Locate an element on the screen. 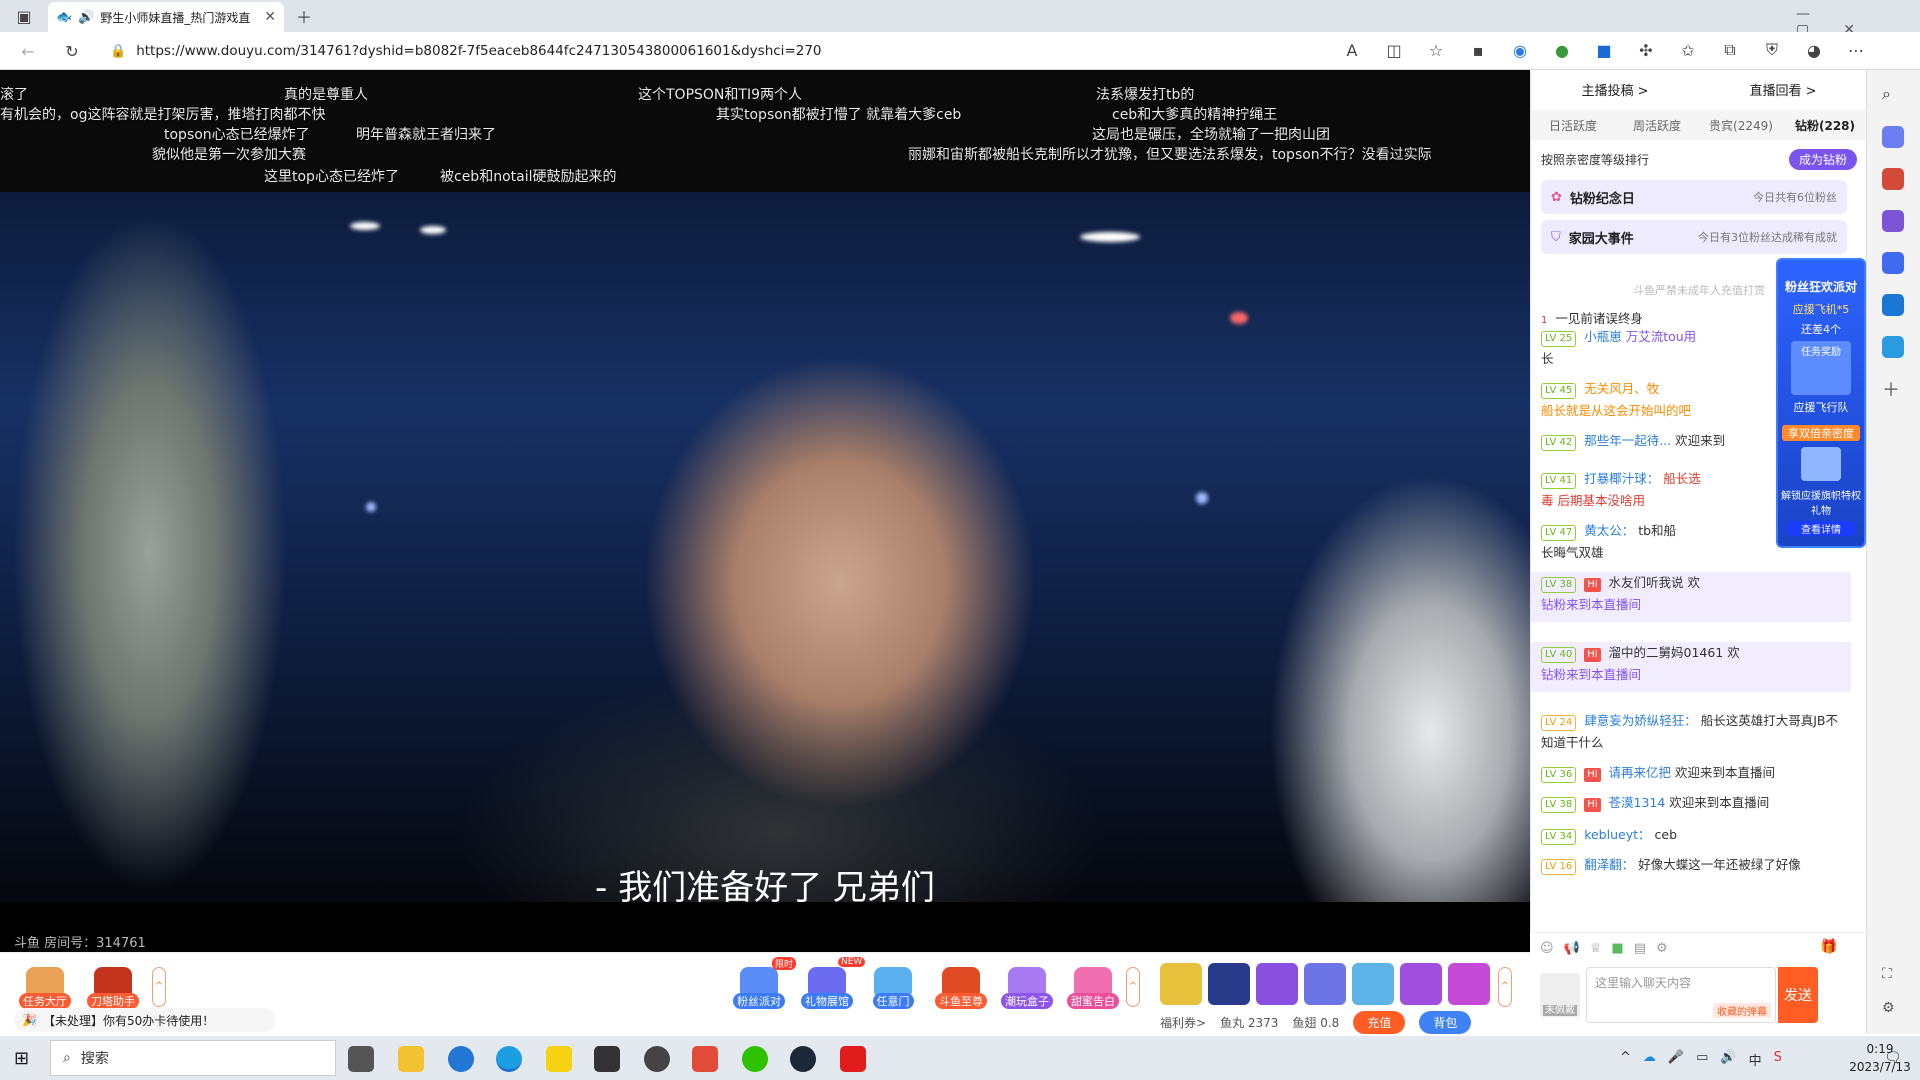 This screenshot has width=1920, height=1080. favorites-icon: ✩ is located at coordinates (1688, 50).